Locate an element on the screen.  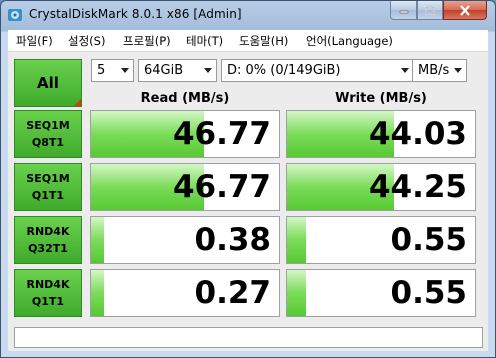
read-result-cell: 0.27 is located at coordinates (185, 293).